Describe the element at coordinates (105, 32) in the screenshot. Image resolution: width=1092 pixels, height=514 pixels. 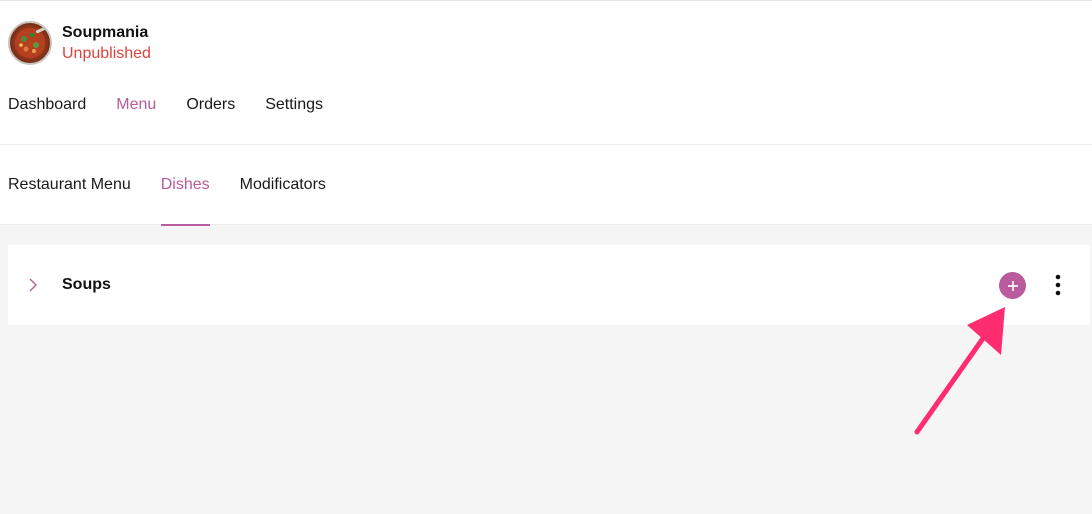
I see `restaurant-name: Soupmania` at that location.